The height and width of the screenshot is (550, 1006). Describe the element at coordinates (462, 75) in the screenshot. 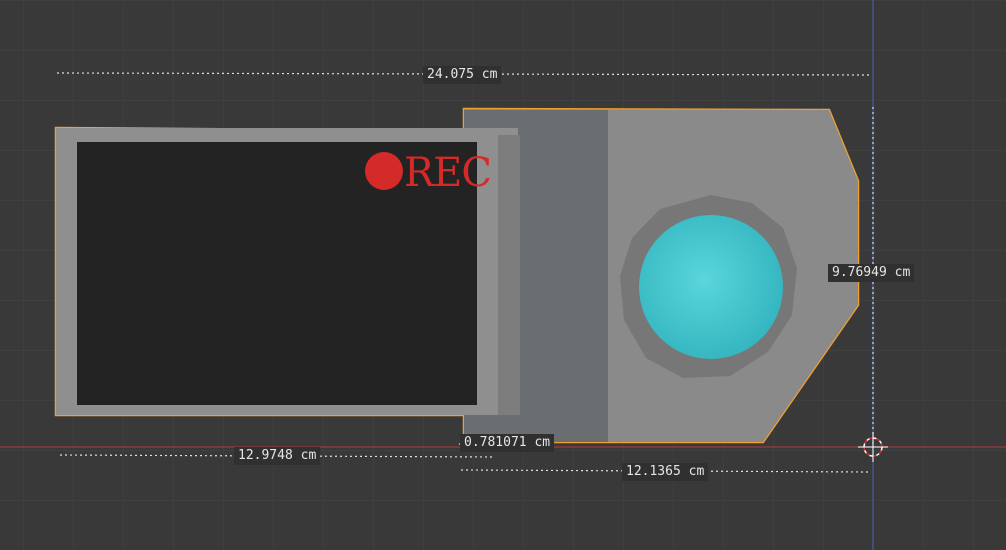

I see `overall-width-label: 24.075 cm` at that location.